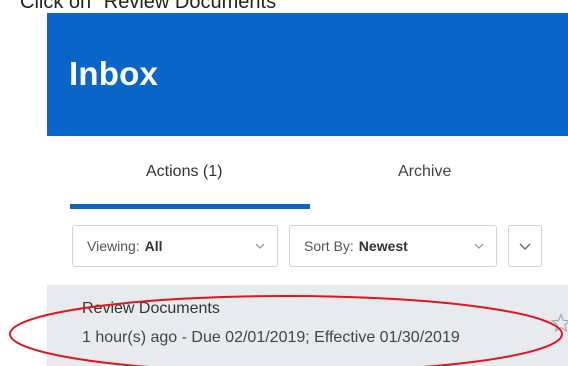 This screenshot has height=366, width=568. Describe the element at coordinates (152, 6) in the screenshot. I see `instruction-text: Click on "Review Documents"` at that location.